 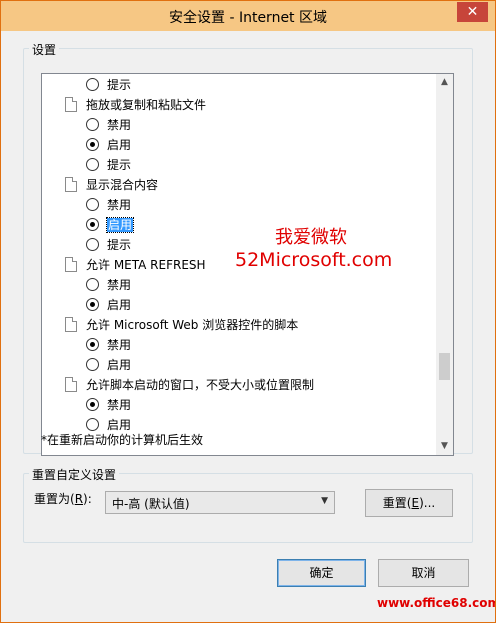 What do you see at coordinates (444, 82) in the screenshot?
I see `scroll-up-arrow-icon: ▲` at bounding box center [444, 82].